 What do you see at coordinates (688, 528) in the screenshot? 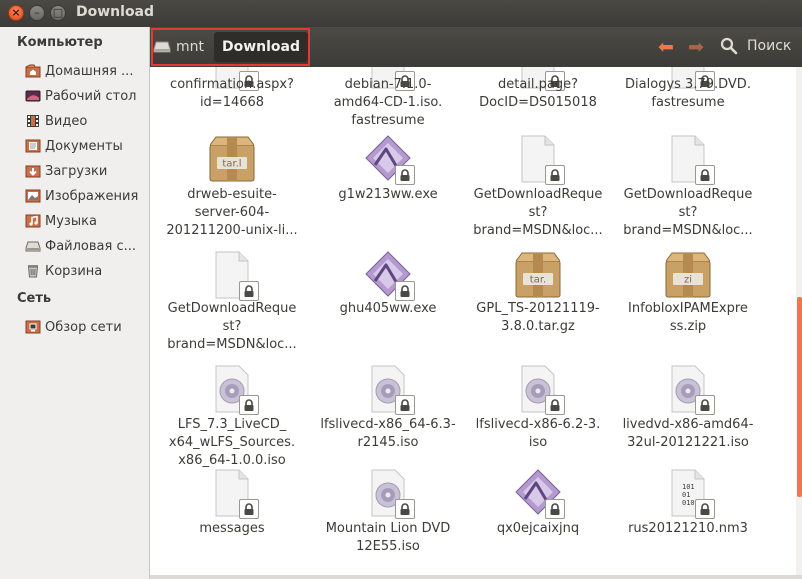
I see `file-name-line: rus20121210.nm3` at bounding box center [688, 528].